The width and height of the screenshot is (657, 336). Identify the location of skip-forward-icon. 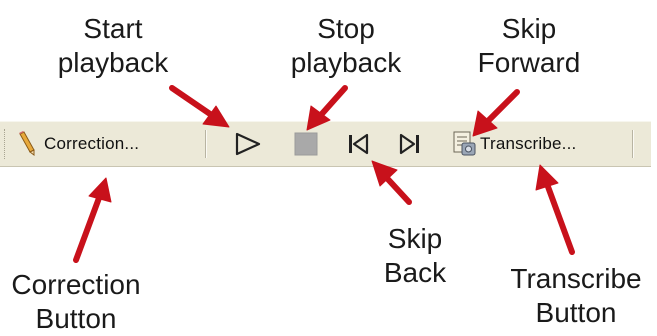
(410, 144).